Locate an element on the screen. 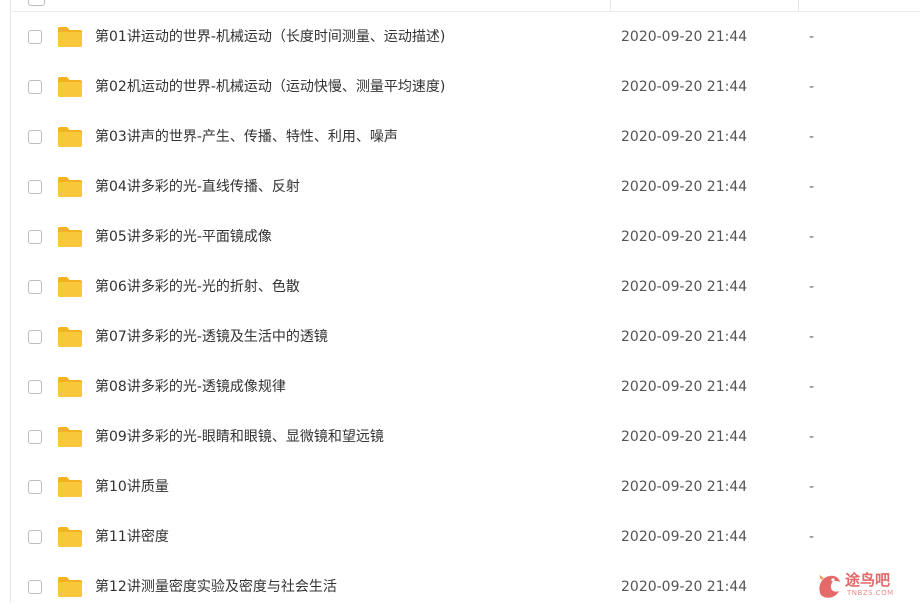 This screenshot has height=613, width=920. select-all-checkbox is located at coordinates (36, 3).